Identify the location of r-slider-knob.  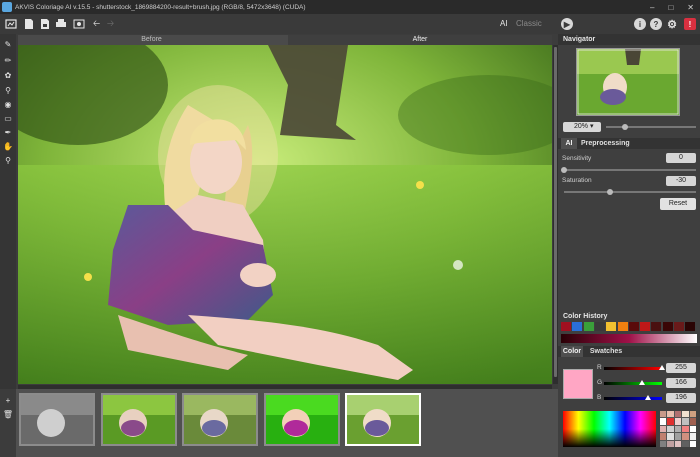
(662, 367).